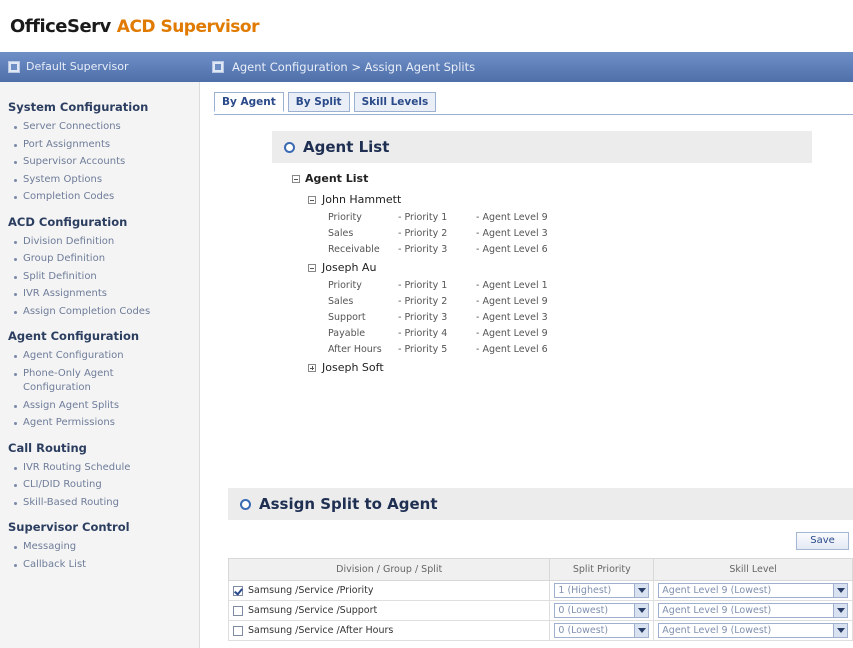  What do you see at coordinates (102, 180) in the screenshot?
I see `sidebar-item-system-options: System Options` at bounding box center [102, 180].